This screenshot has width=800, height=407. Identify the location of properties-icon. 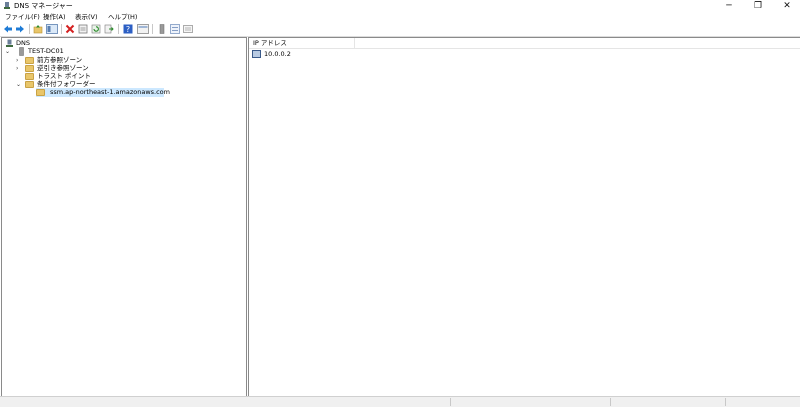
(83, 29).